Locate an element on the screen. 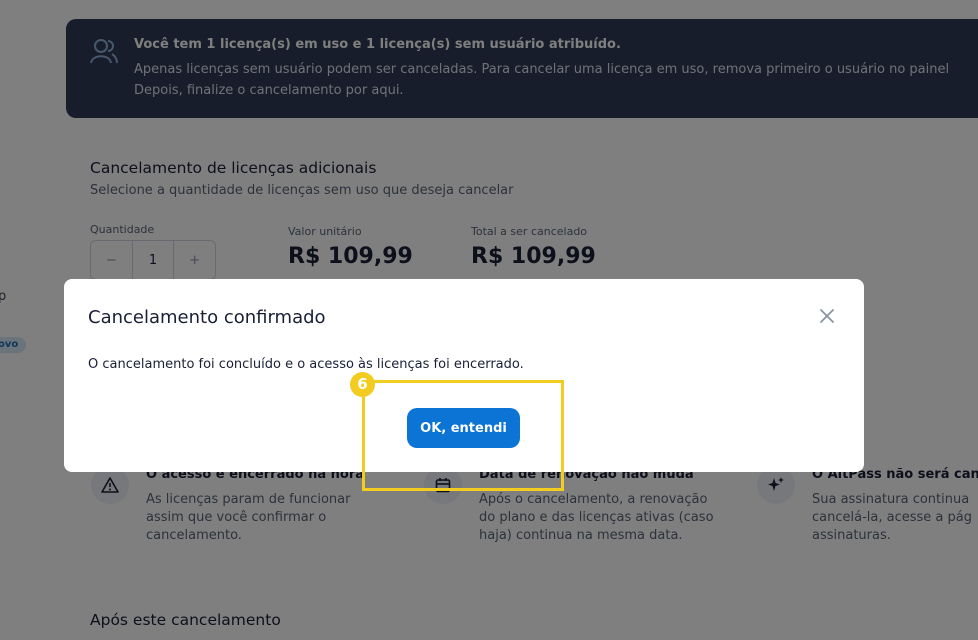 The image size is (978, 640). step-highlight is located at coordinates (463, 435).